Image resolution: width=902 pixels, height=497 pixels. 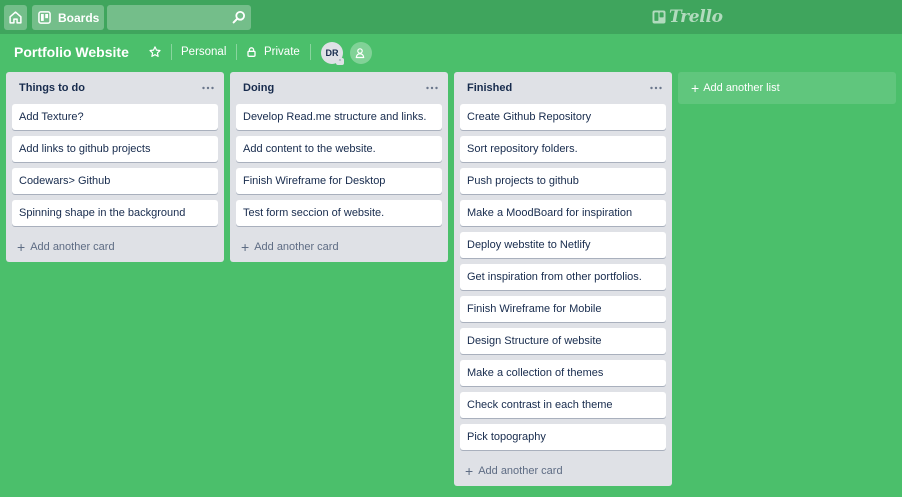 What do you see at coordinates (489, 88) in the screenshot?
I see `list-title: Finished` at bounding box center [489, 88].